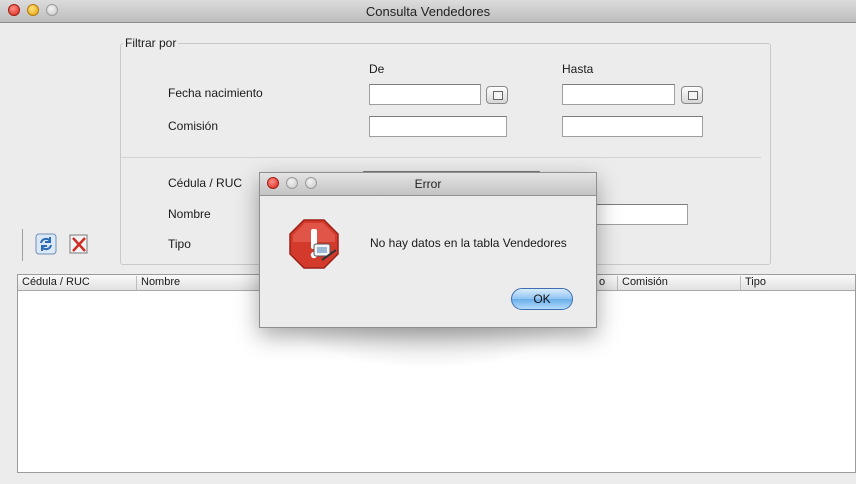 Image resolution: width=856 pixels, height=484 pixels. What do you see at coordinates (632, 126) in the screenshot?
I see `commission-to-field` at bounding box center [632, 126].